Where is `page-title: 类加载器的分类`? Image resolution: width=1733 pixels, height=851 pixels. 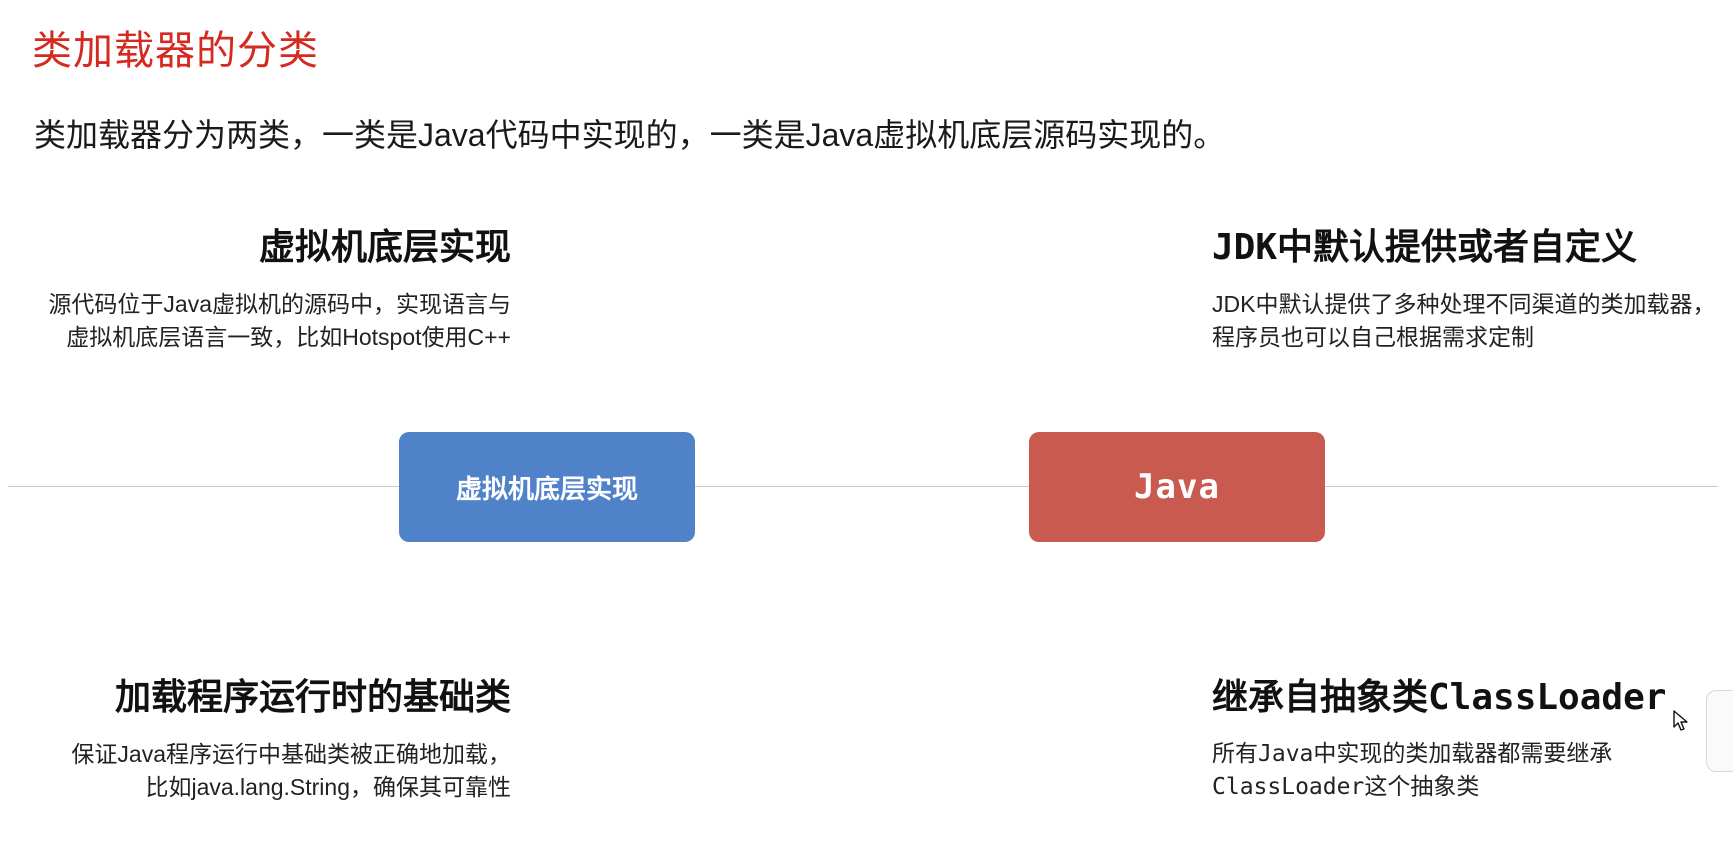
page-title: 类加载器的分类 is located at coordinates (175, 51).